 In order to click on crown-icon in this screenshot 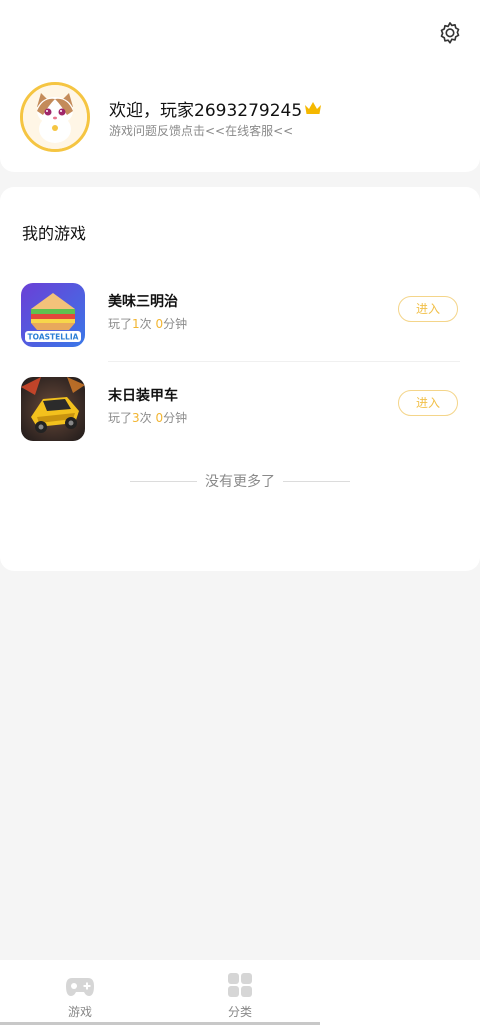, I will do `click(313, 108)`.